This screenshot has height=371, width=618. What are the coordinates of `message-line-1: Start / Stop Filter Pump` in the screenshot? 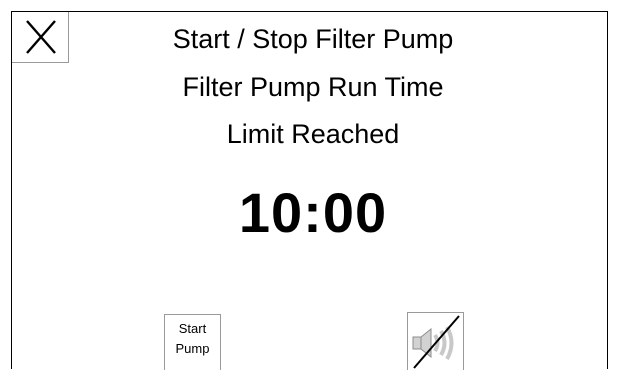 It's located at (313, 39).